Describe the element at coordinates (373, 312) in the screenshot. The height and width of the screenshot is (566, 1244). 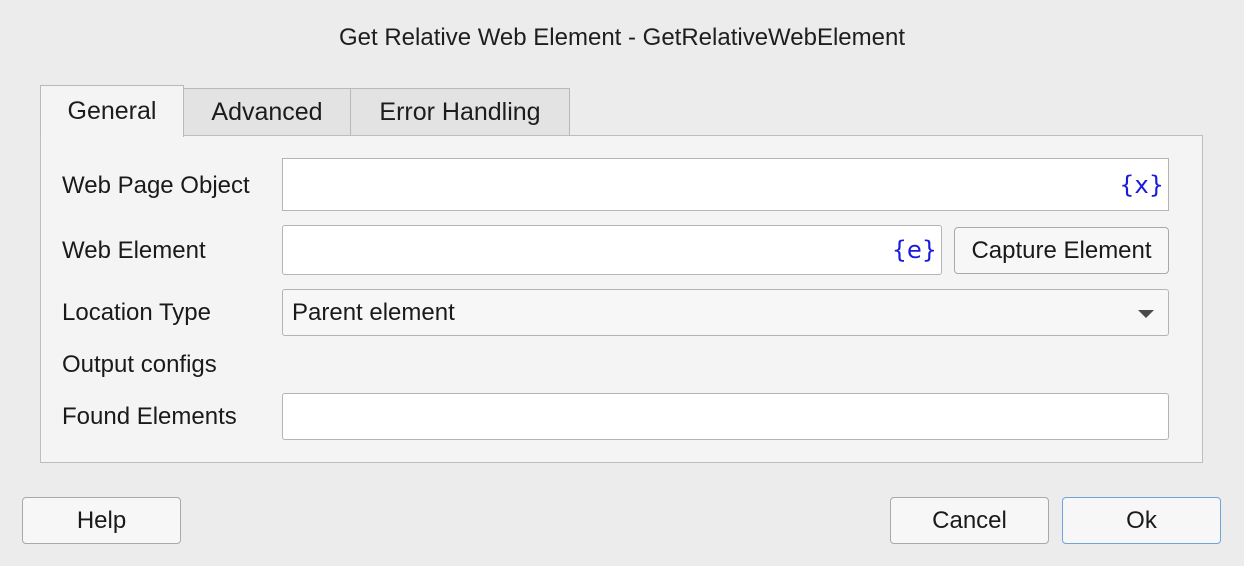
I see `location-type-value: Parent element` at that location.